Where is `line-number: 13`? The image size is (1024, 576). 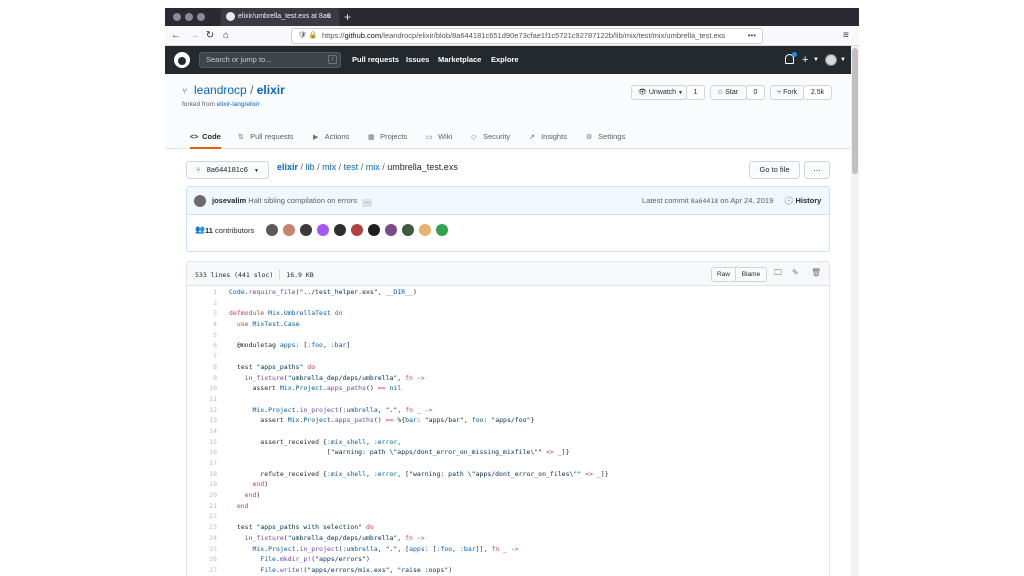 line-number: 13 is located at coordinates (202, 420).